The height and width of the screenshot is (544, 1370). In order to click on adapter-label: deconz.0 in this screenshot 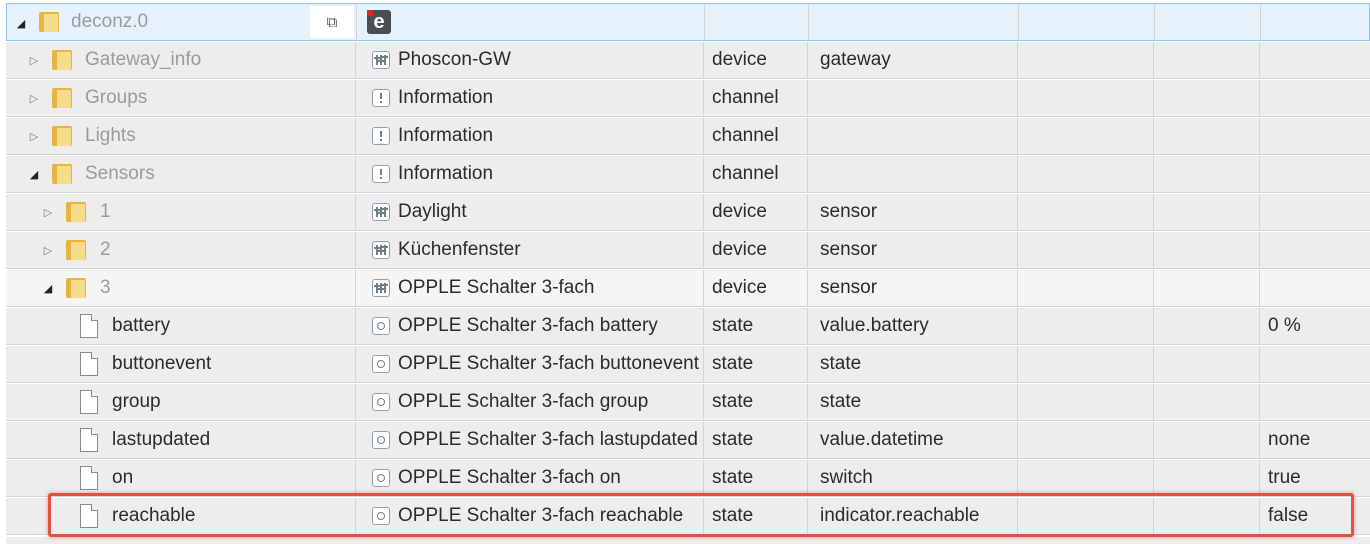, I will do `click(110, 21)`.